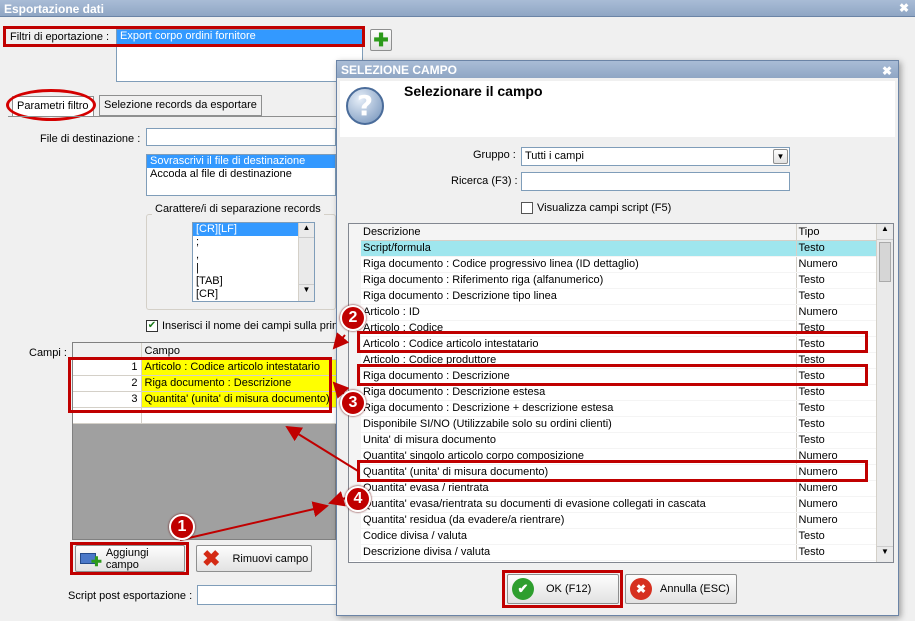 The width and height of the screenshot is (915, 621). What do you see at coordinates (322, 448) in the screenshot?
I see `arrow-4a` at bounding box center [322, 448].